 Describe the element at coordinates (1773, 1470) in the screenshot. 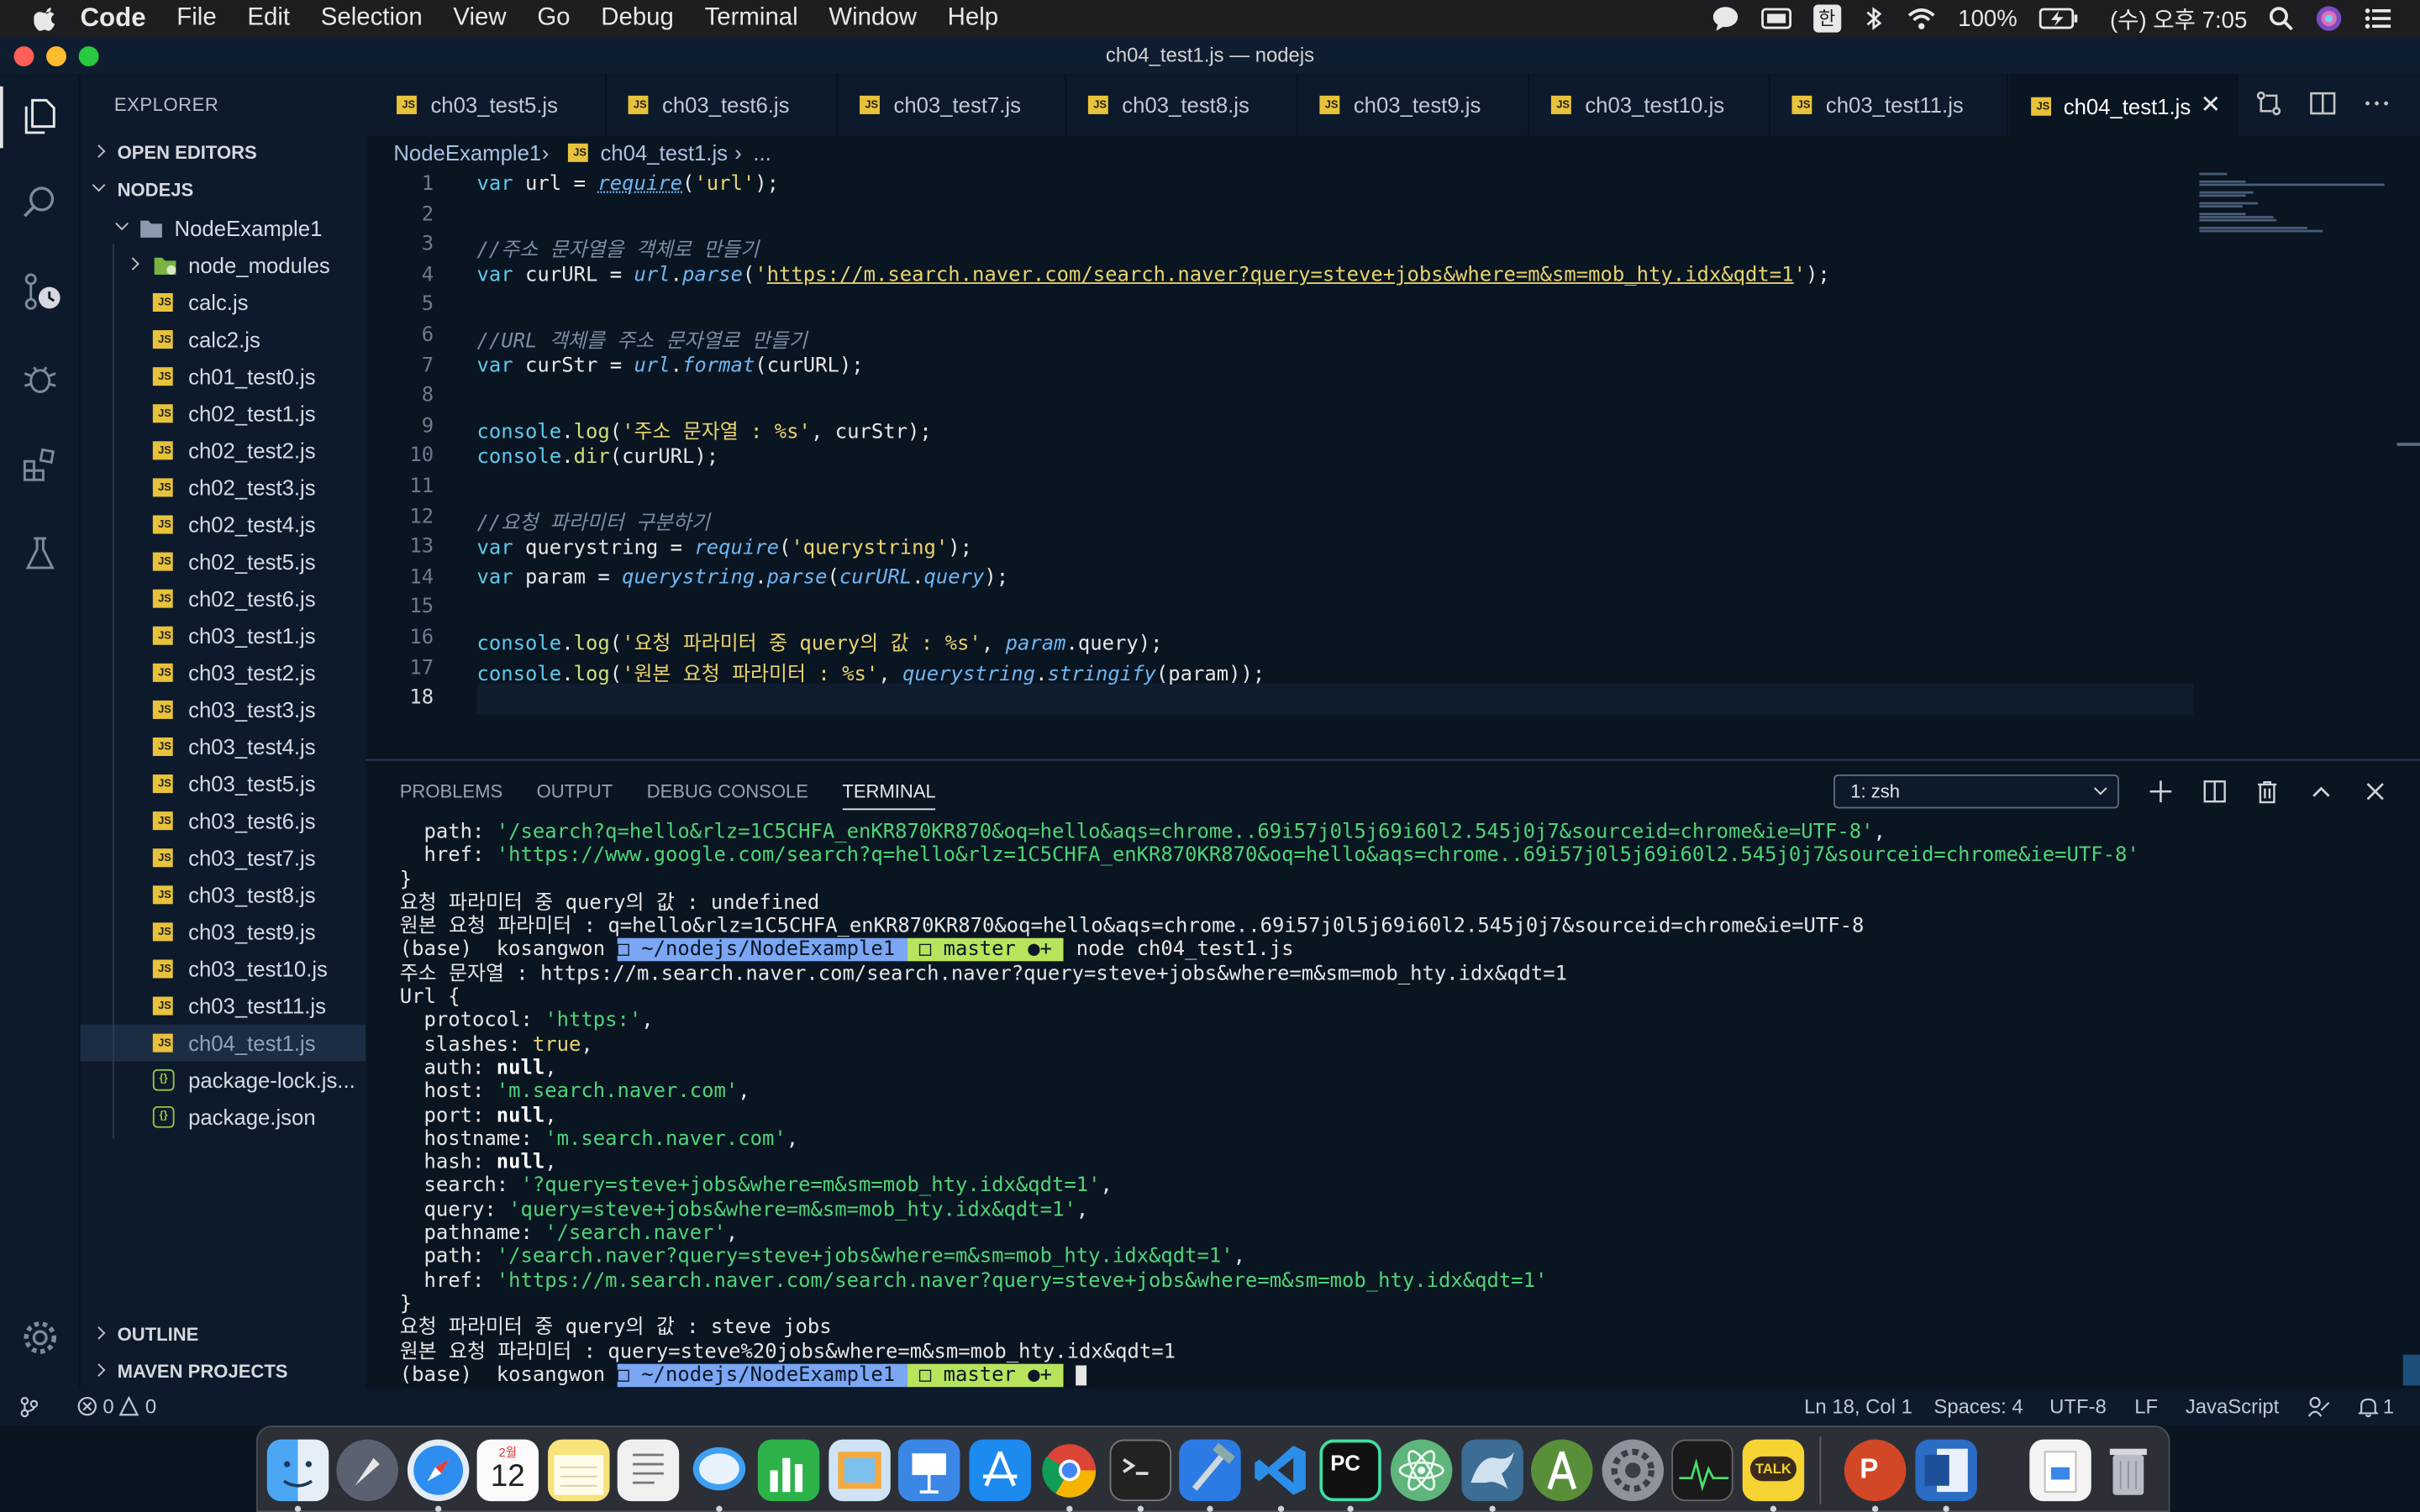

I see `kakaotalk-icon: TALK` at that location.